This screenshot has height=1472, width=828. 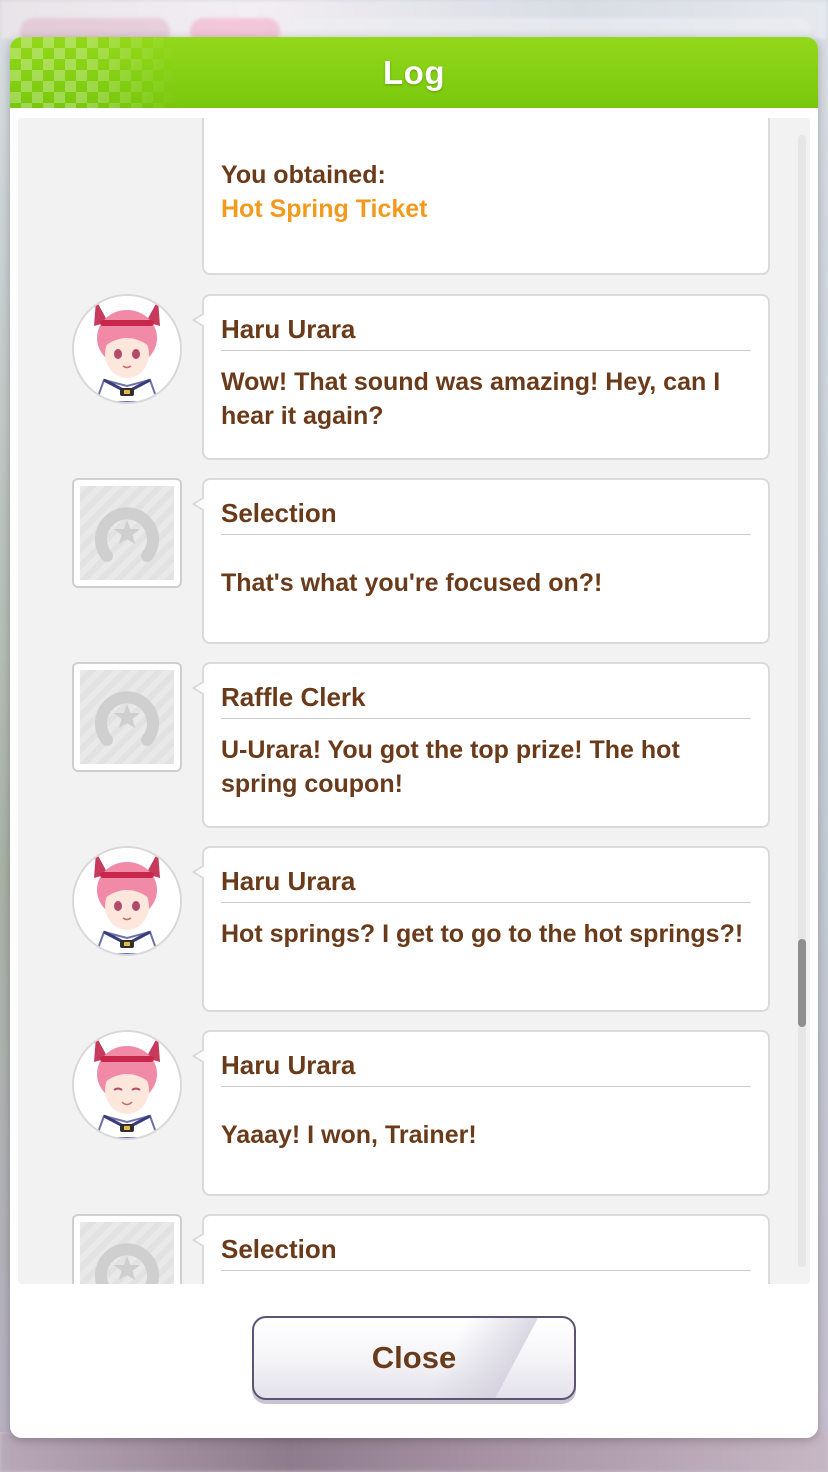 I want to click on dialog-header: Log, so click(x=414, y=72).